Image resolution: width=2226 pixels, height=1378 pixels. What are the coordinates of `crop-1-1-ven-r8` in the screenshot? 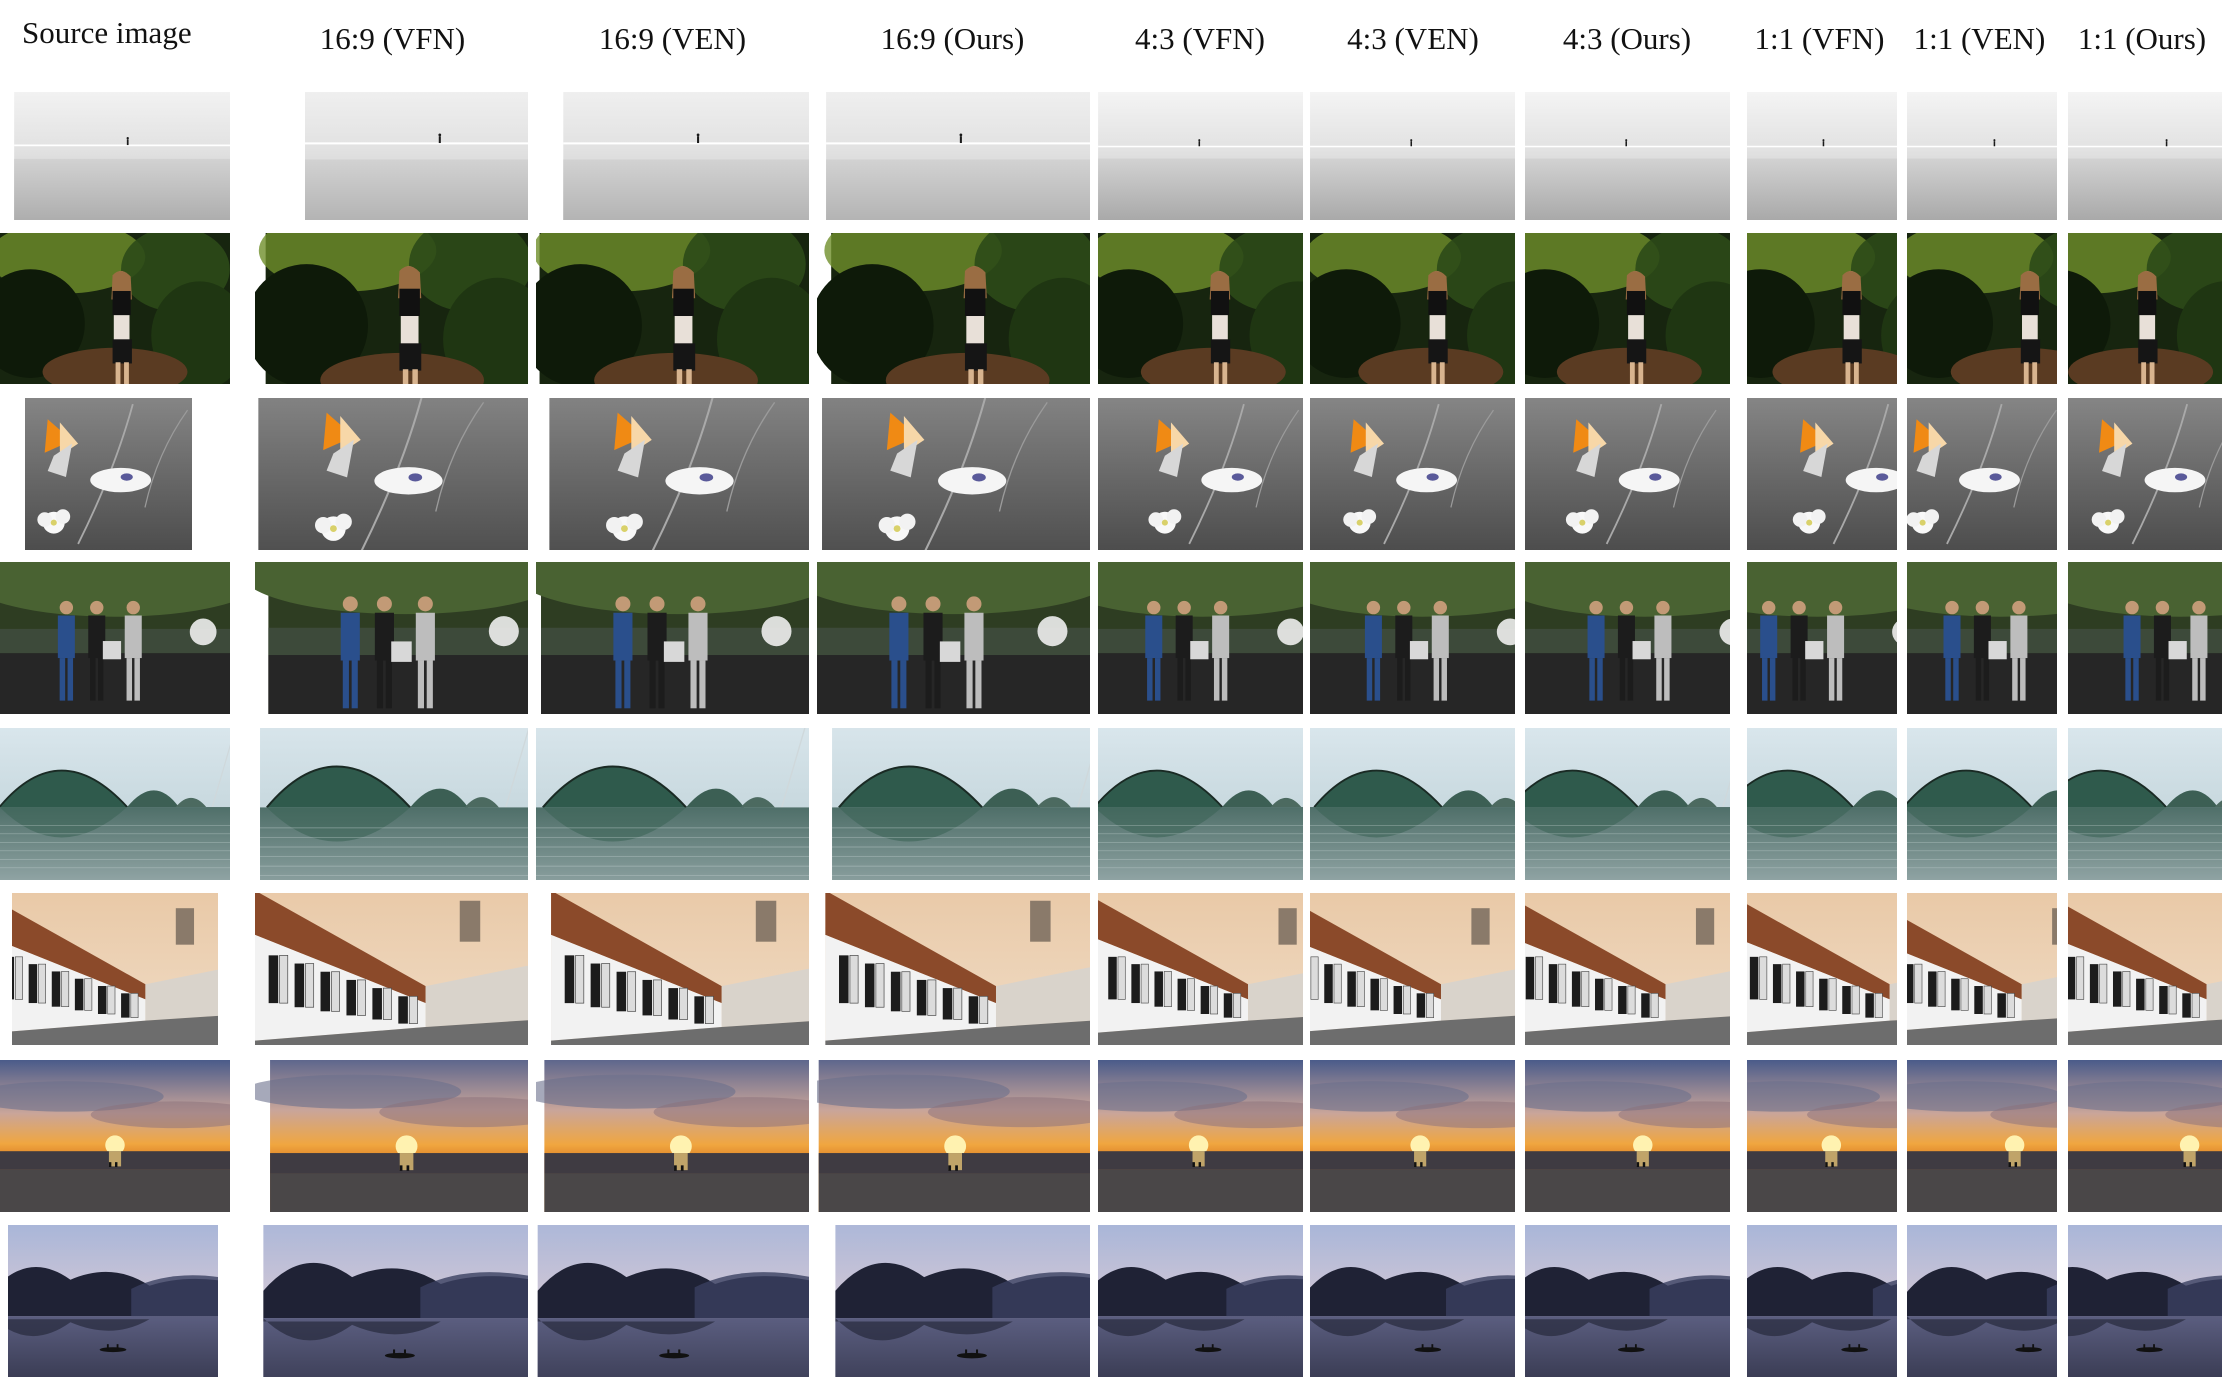 It's located at (1982, 1301).